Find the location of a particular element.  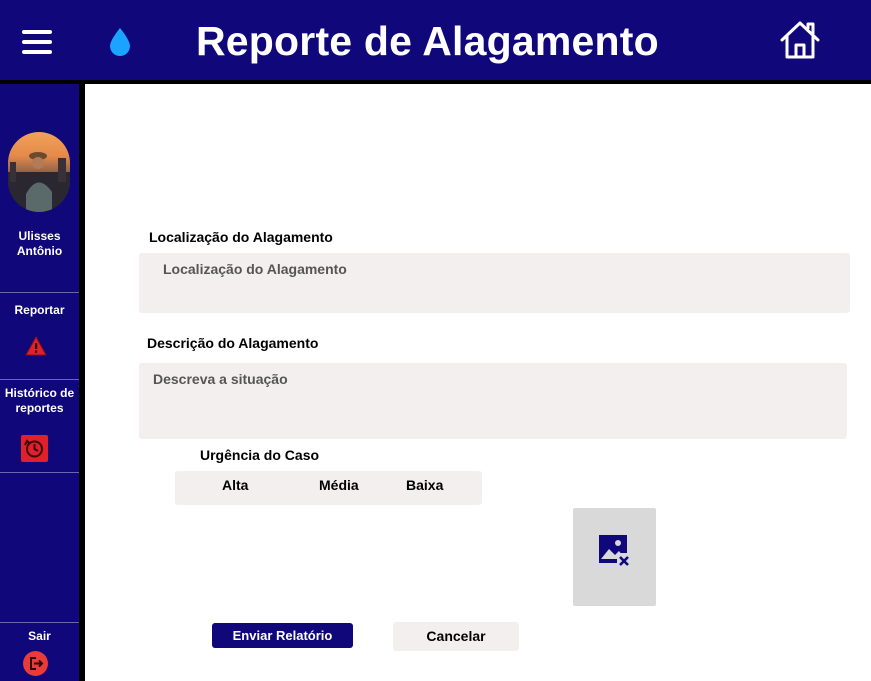

urgency-selector: Alta Média Baixa is located at coordinates (328, 488).